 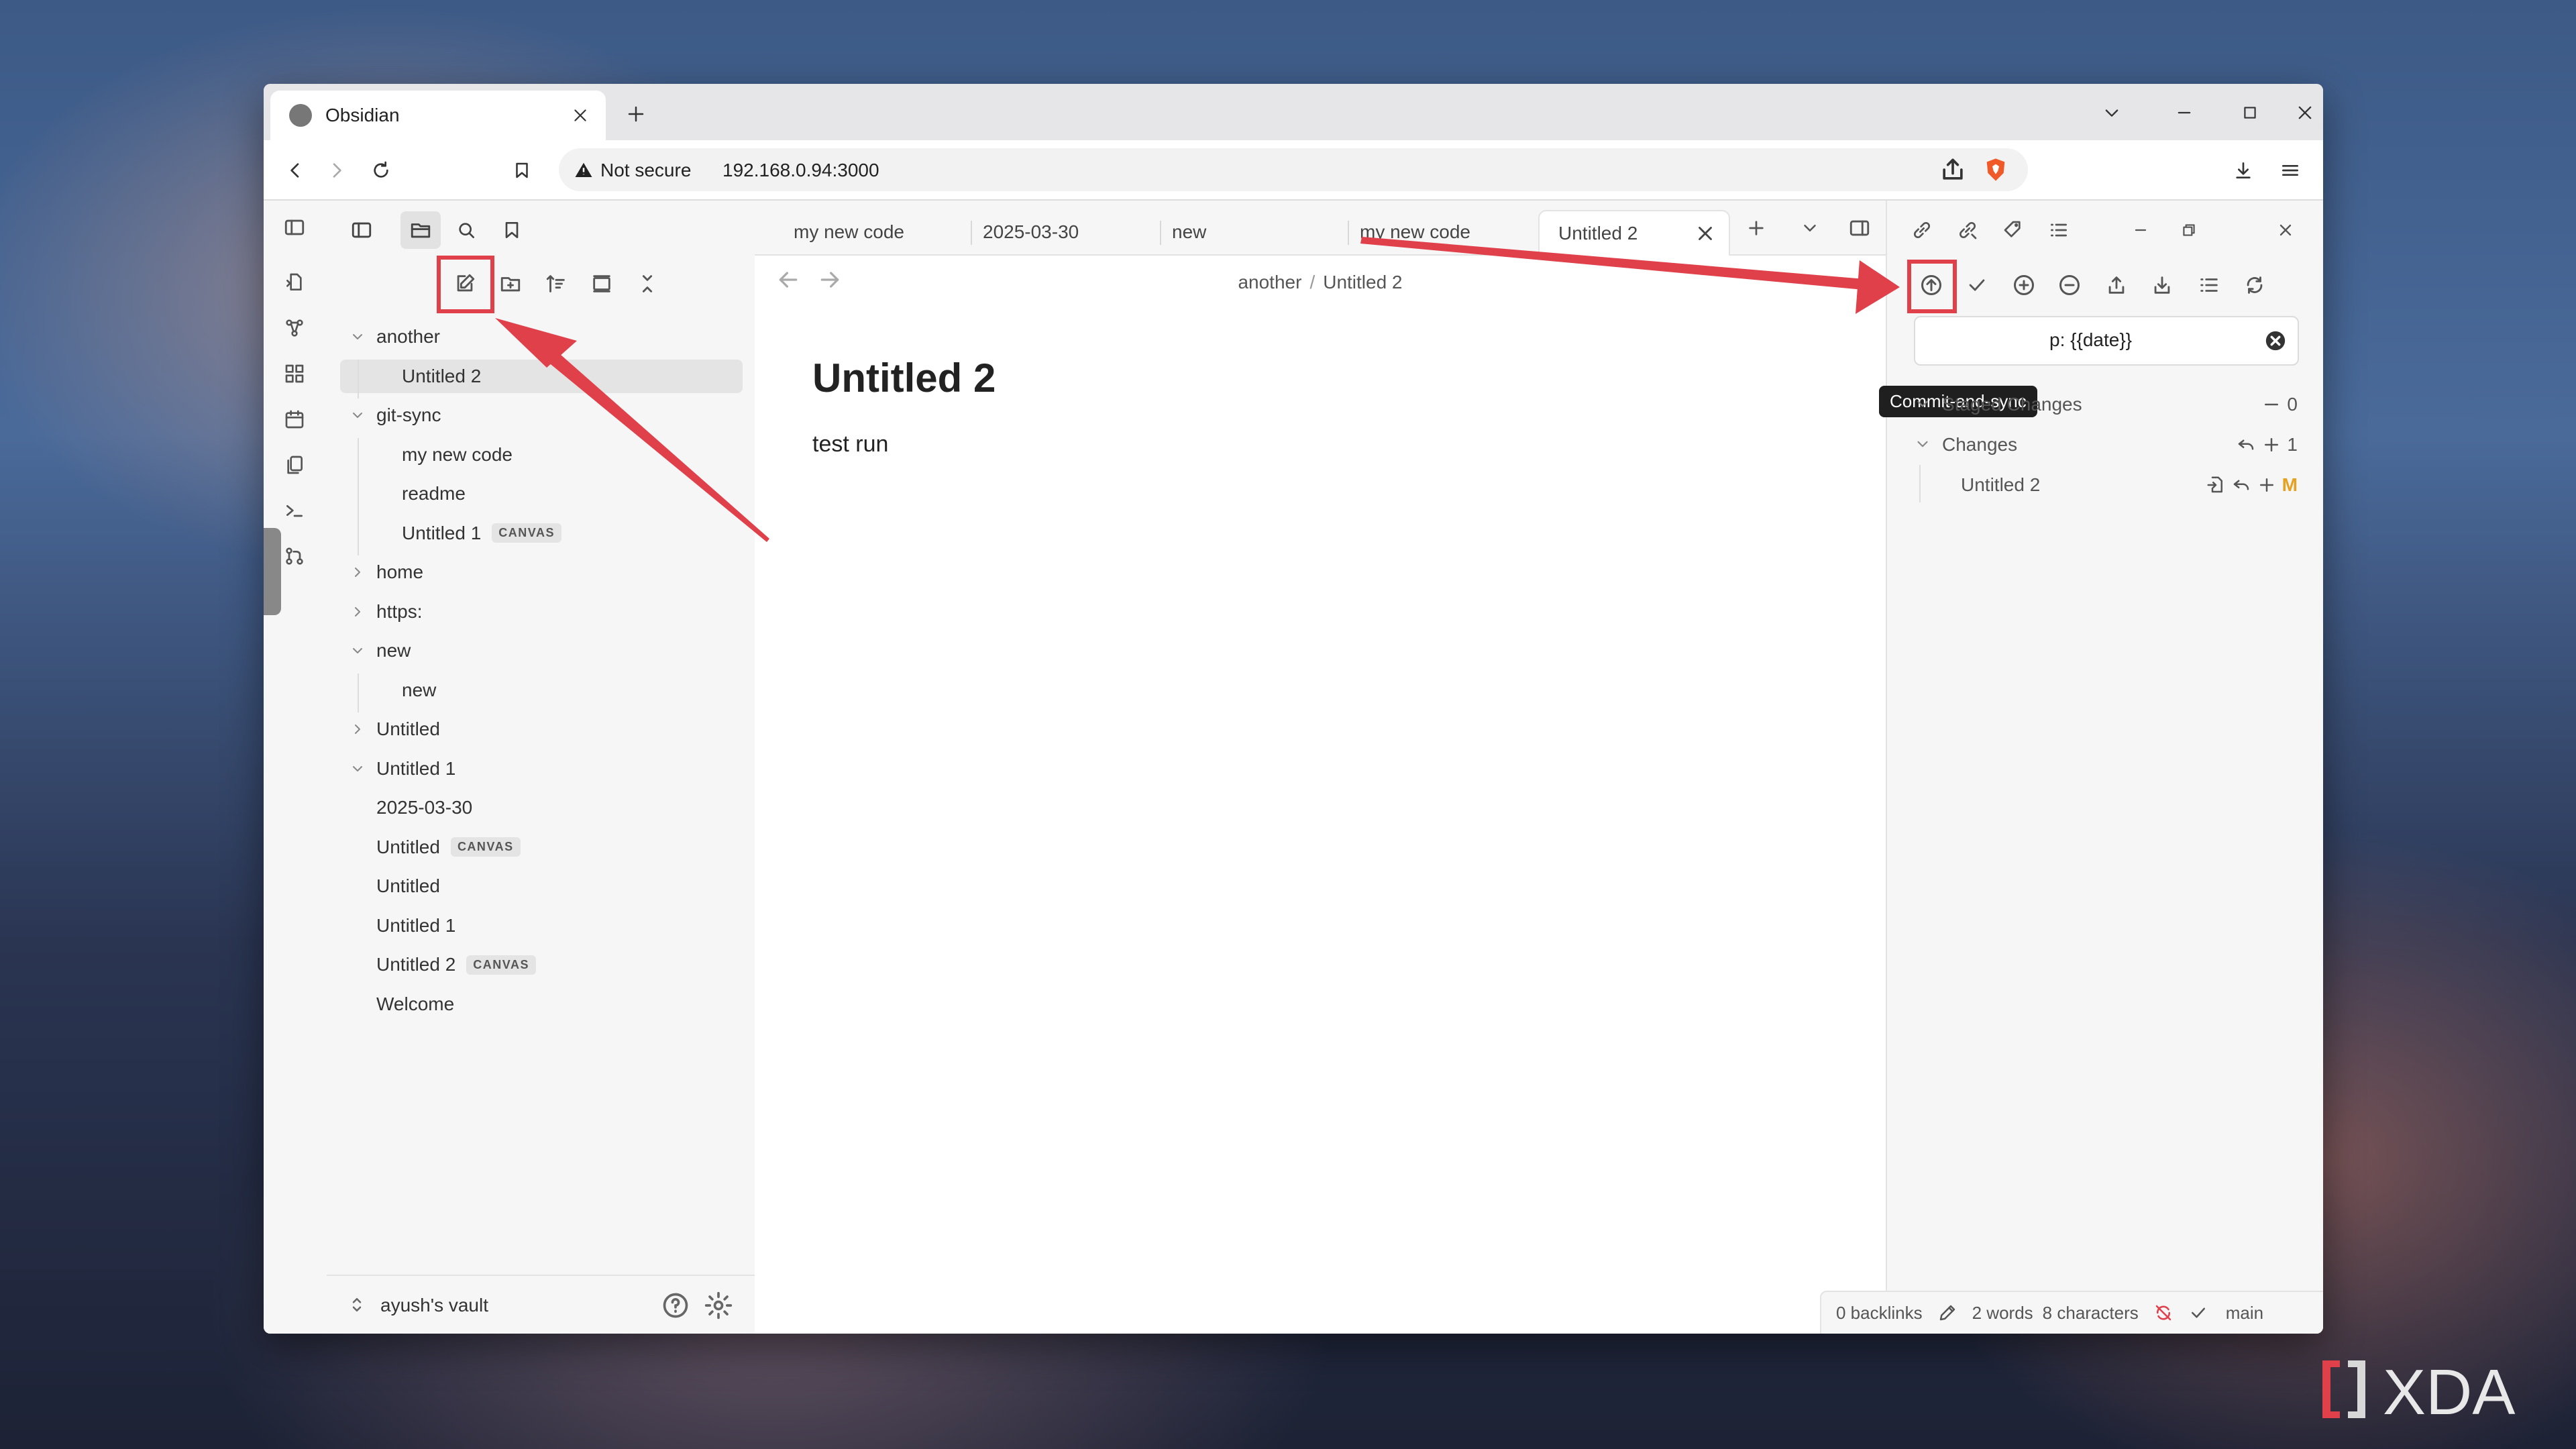 What do you see at coordinates (541, 964) in the screenshot?
I see `tree-file: Untitled 2 CANVAS` at bounding box center [541, 964].